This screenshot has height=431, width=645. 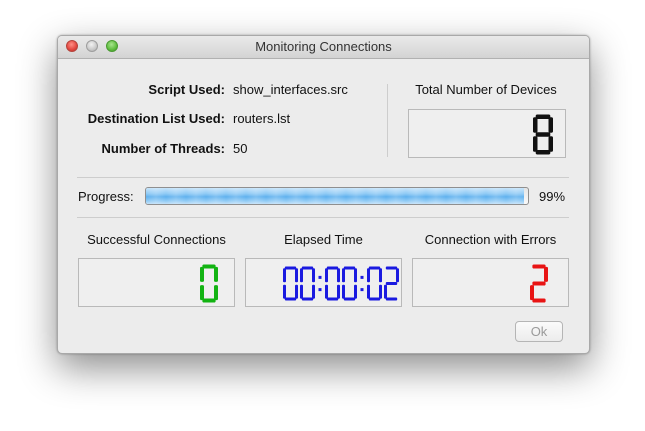 I want to click on destination-list-label: Destination List Used:, so click(x=156, y=118).